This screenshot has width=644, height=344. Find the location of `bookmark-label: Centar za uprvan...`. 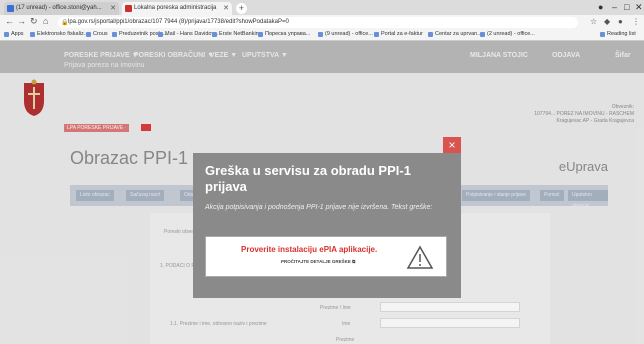

bookmark-label: Centar za uprvan... is located at coordinates (458, 34).